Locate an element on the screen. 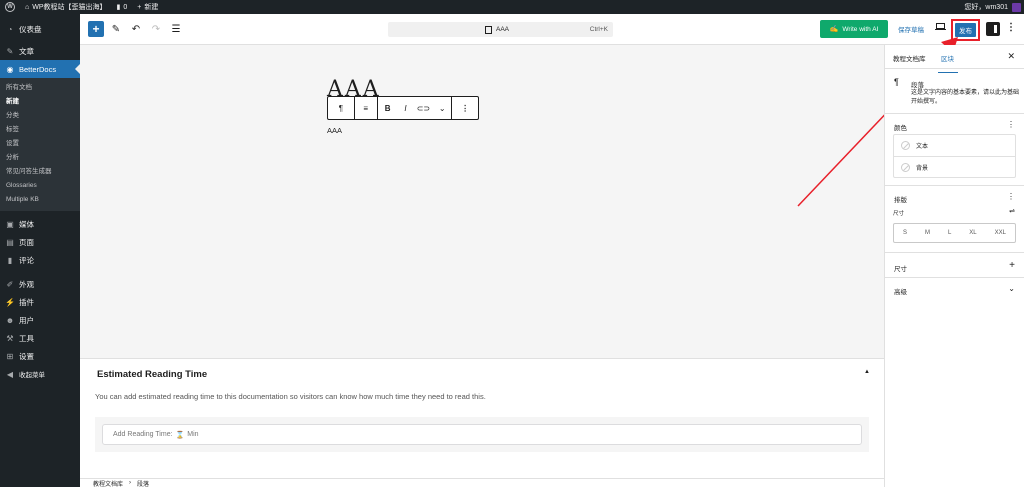 Image resolution: width=1024 pixels, height=487 pixels. menu-label: 文章 is located at coordinates (26, 51).